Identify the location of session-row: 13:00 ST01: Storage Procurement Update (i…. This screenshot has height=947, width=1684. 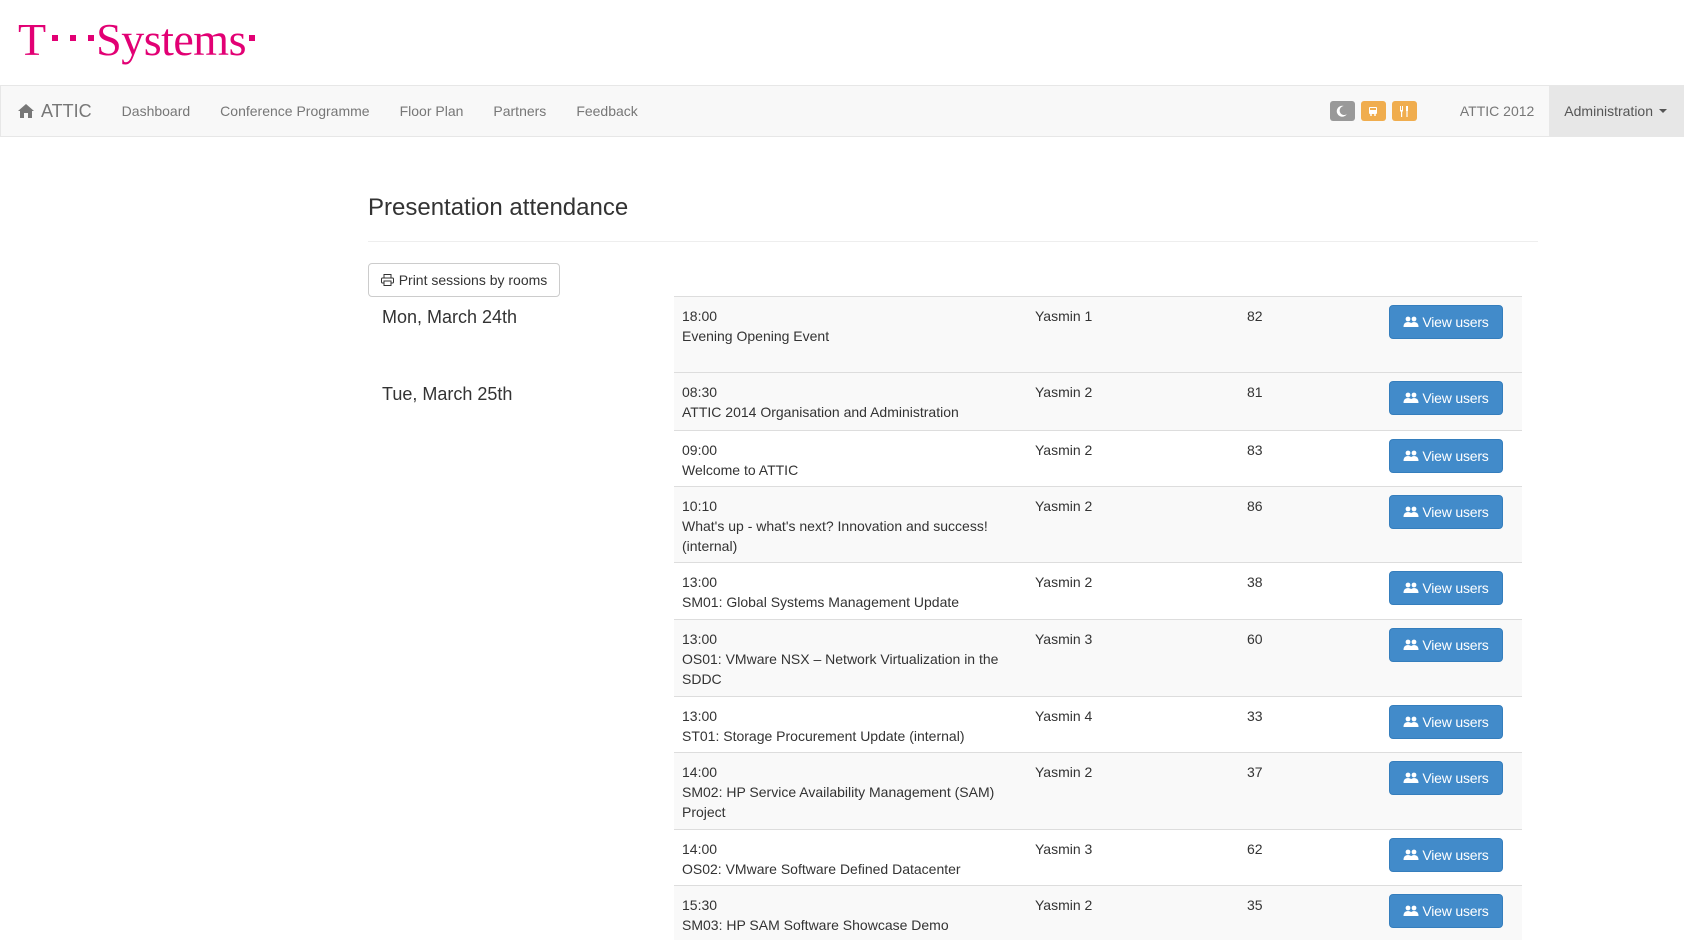
(1098, 724).